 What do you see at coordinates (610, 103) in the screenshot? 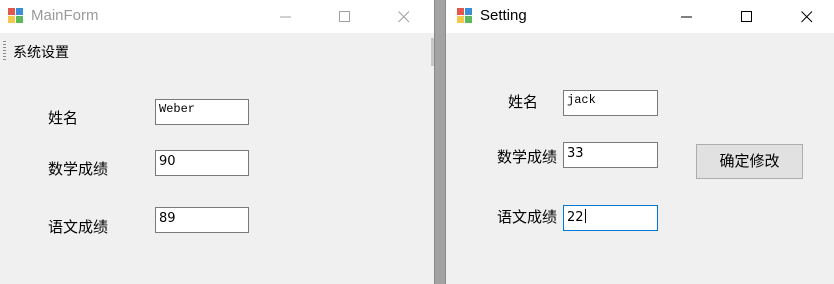
I see `name-input: jack` at bounding box center [610, 103].